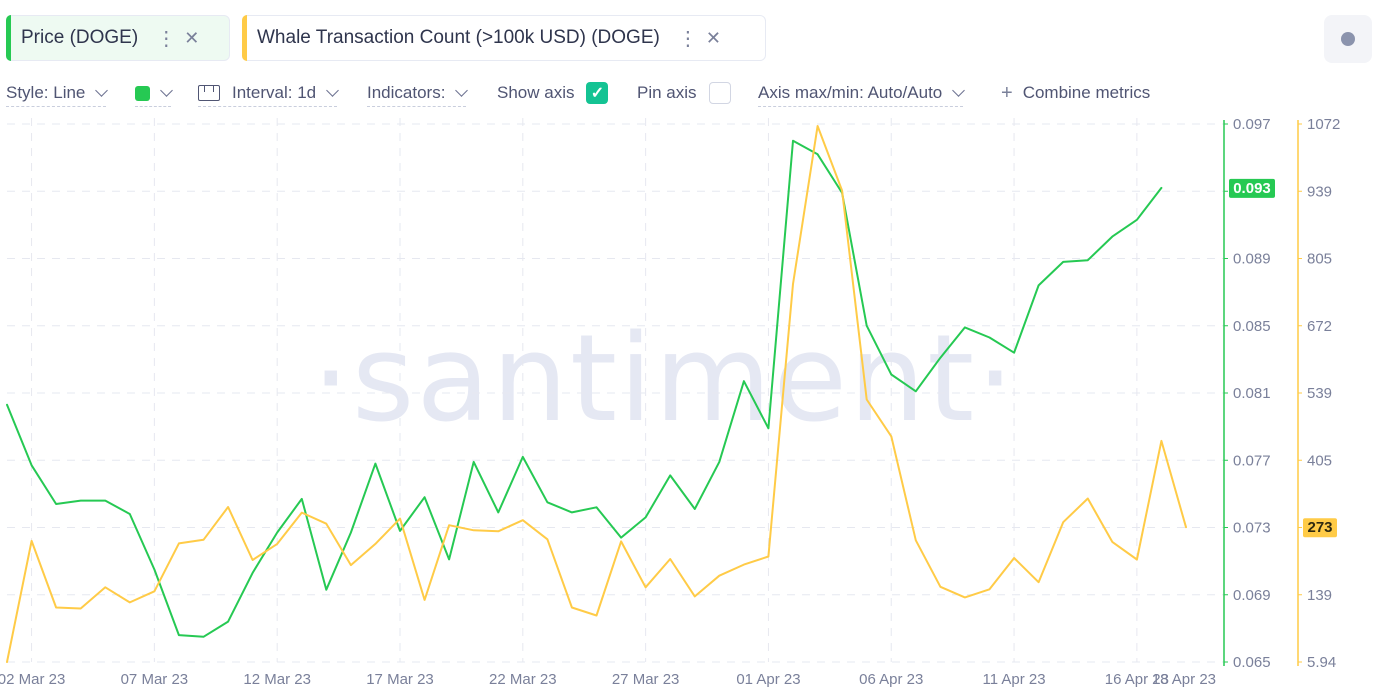 This screenshot has height=700, width=1374. I want to click on indicators-label: Indicators:, so click(406, 92).